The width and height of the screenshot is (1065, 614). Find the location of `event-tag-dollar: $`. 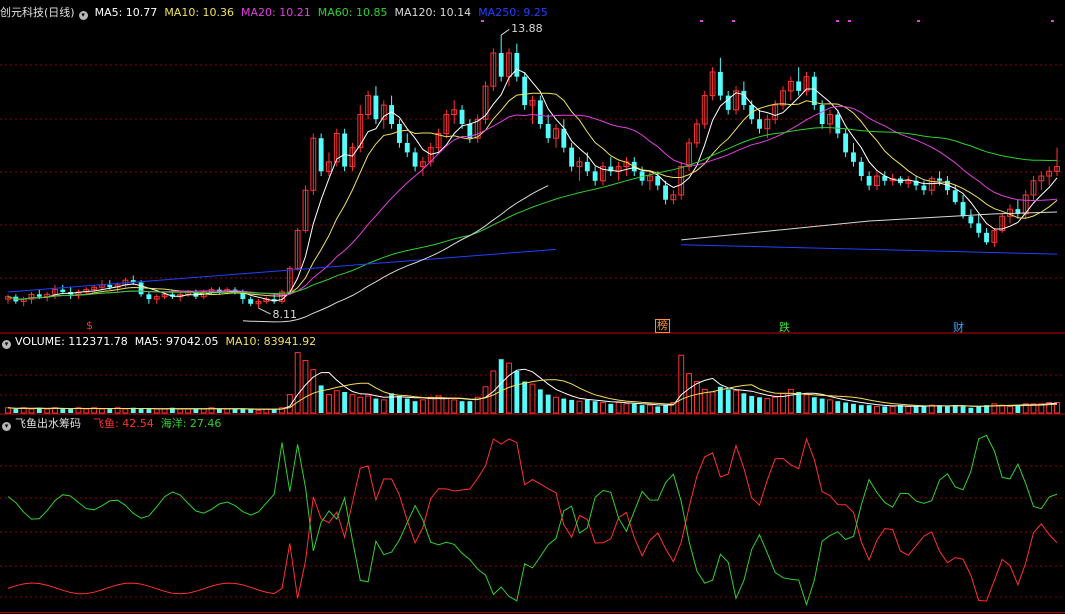

event-tag-dollar: $ is located at coordinates (89, 325).